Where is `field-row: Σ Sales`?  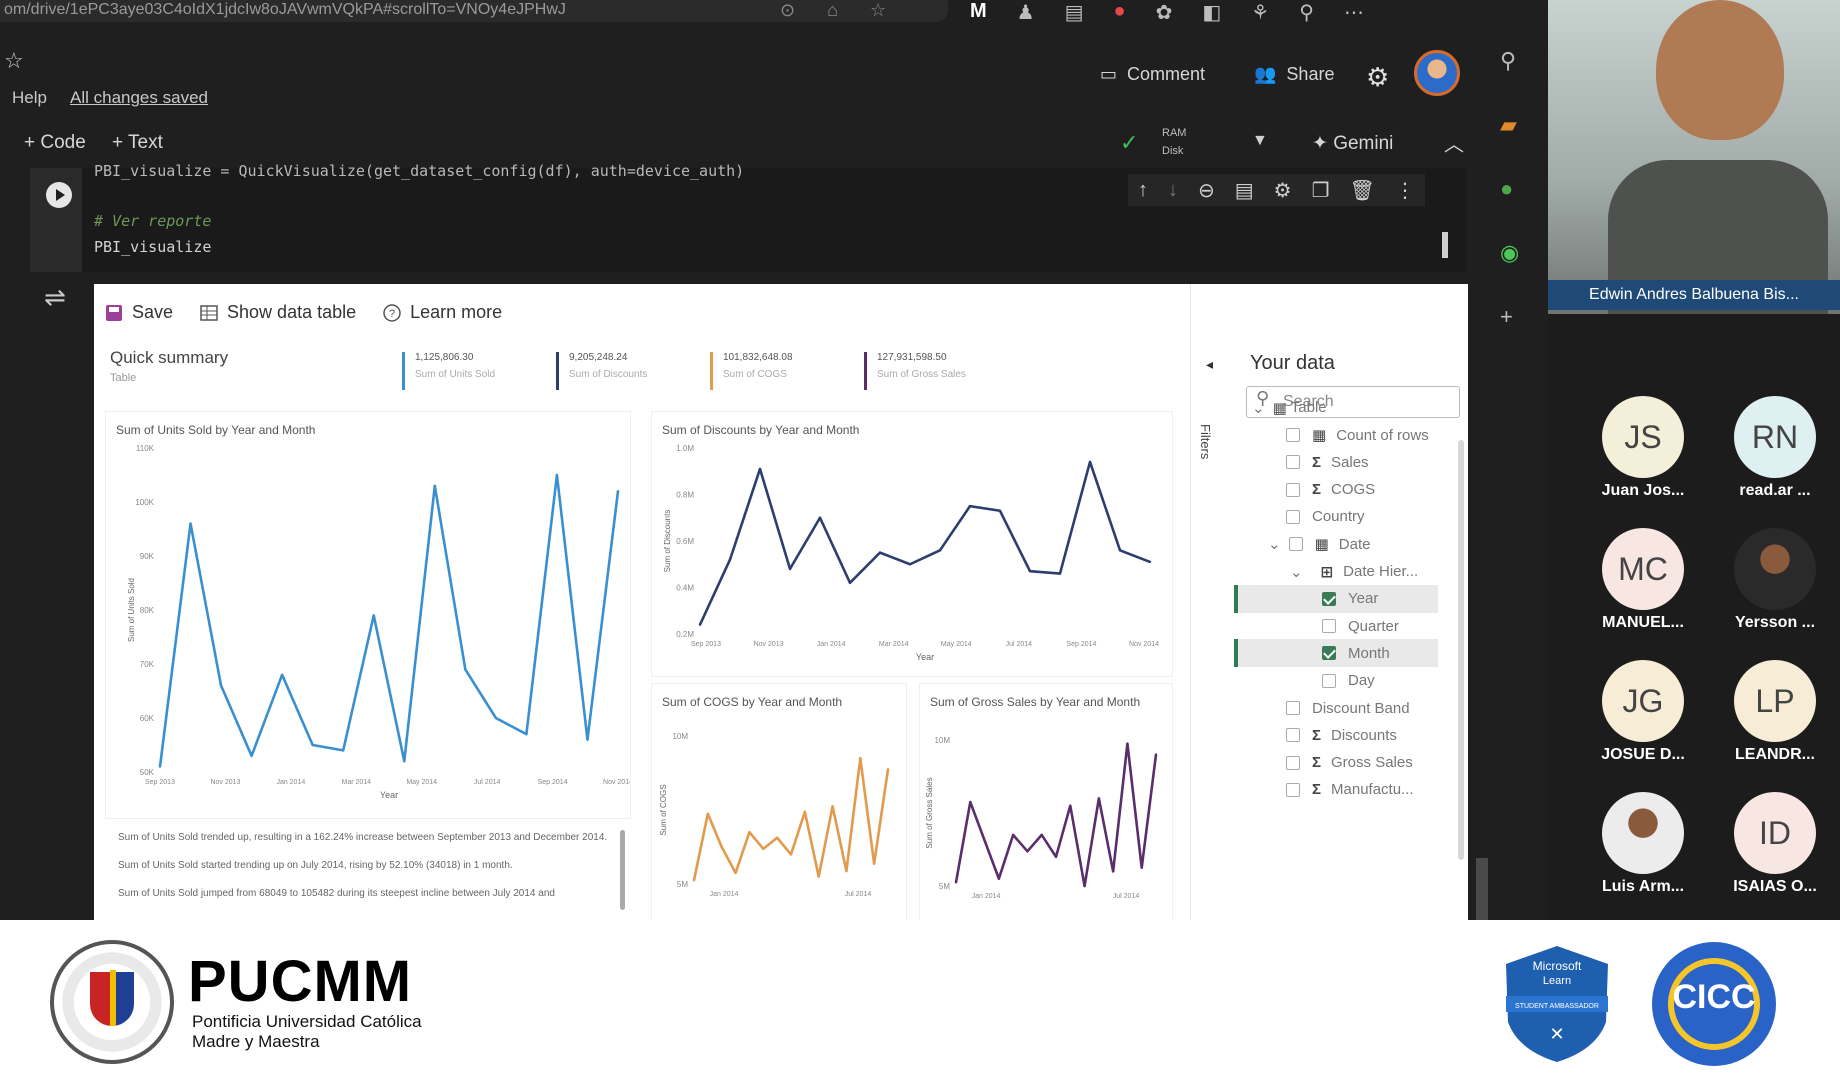
field-row: Σ Sales is located at coordinates (1327, 462).